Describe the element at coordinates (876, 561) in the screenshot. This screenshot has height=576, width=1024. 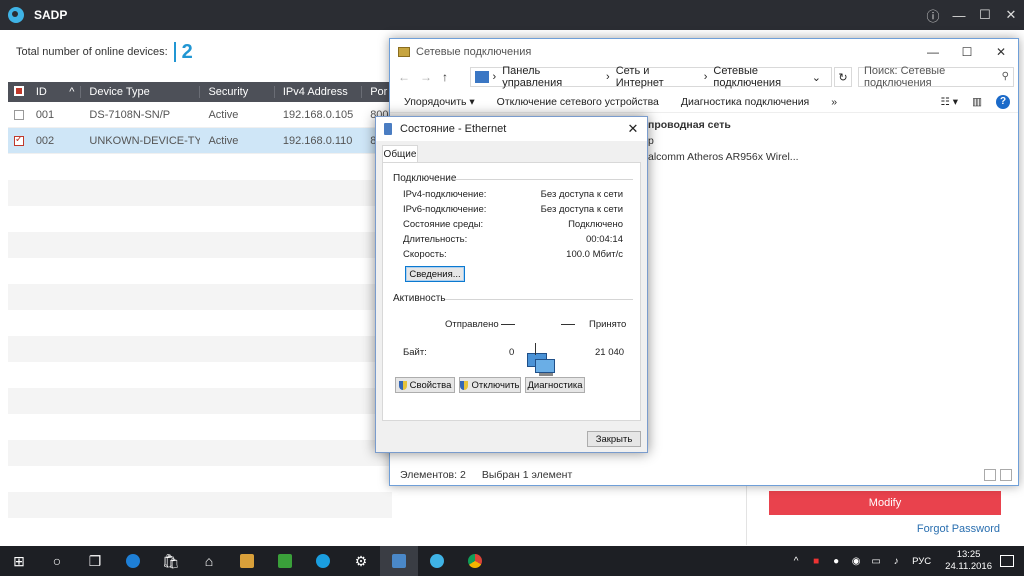
I see `network-warning-icon: ▭` at that location.